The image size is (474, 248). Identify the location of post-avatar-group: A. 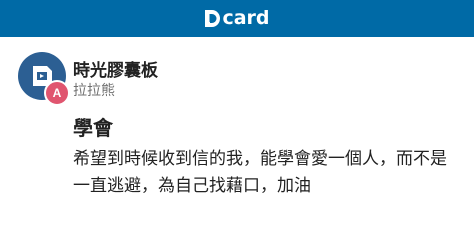
(44, 79).